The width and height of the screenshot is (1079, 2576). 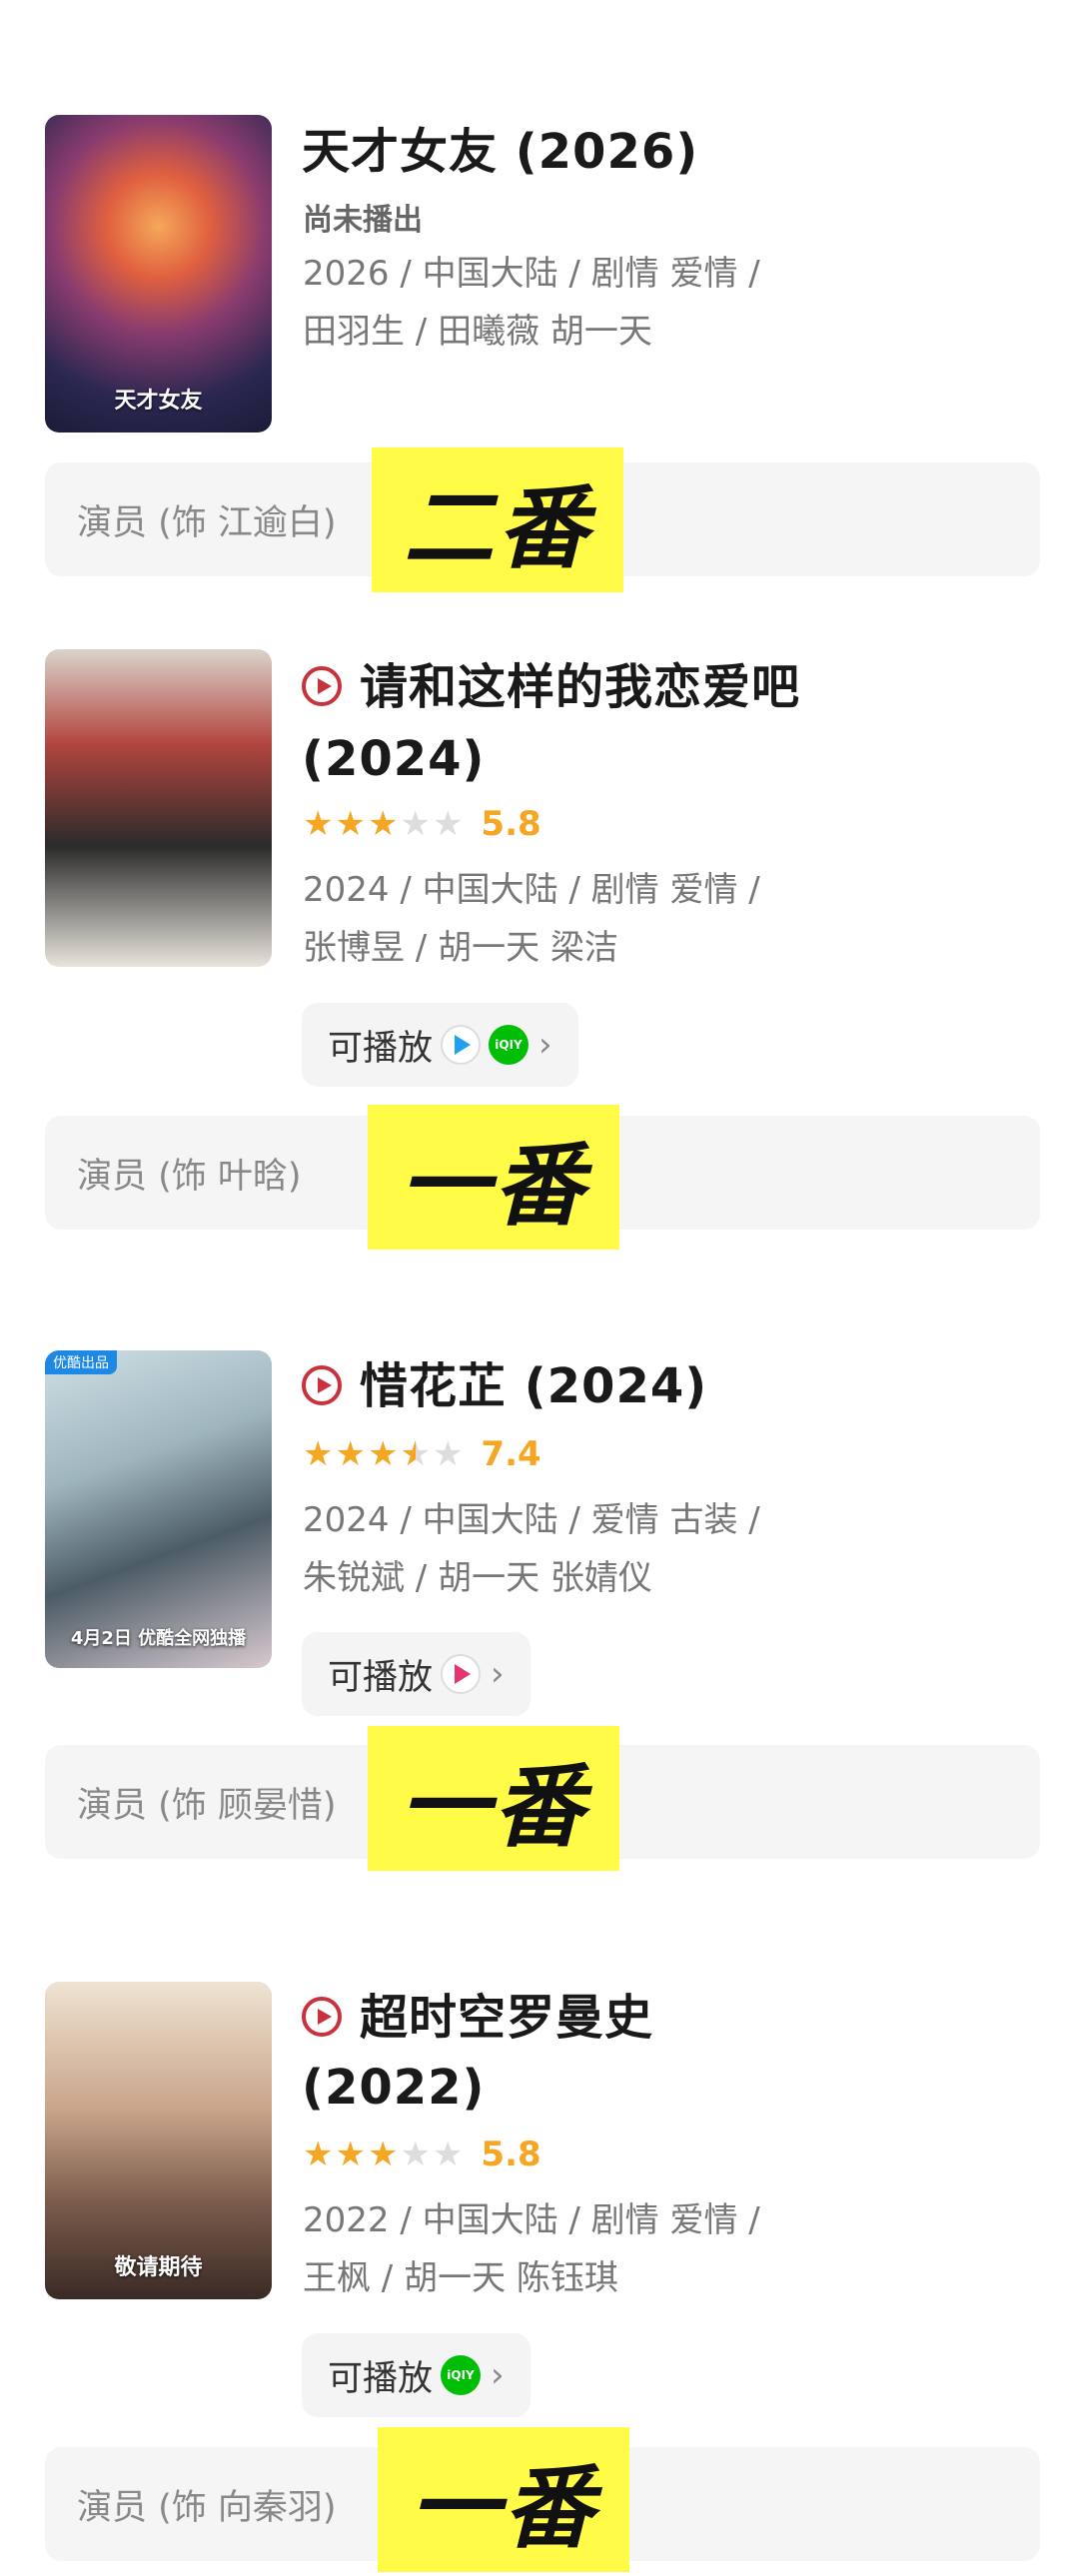 I want to click on rating: ★ ★ ★ ★ ★ 7.4, so click(x=422, y=1454).